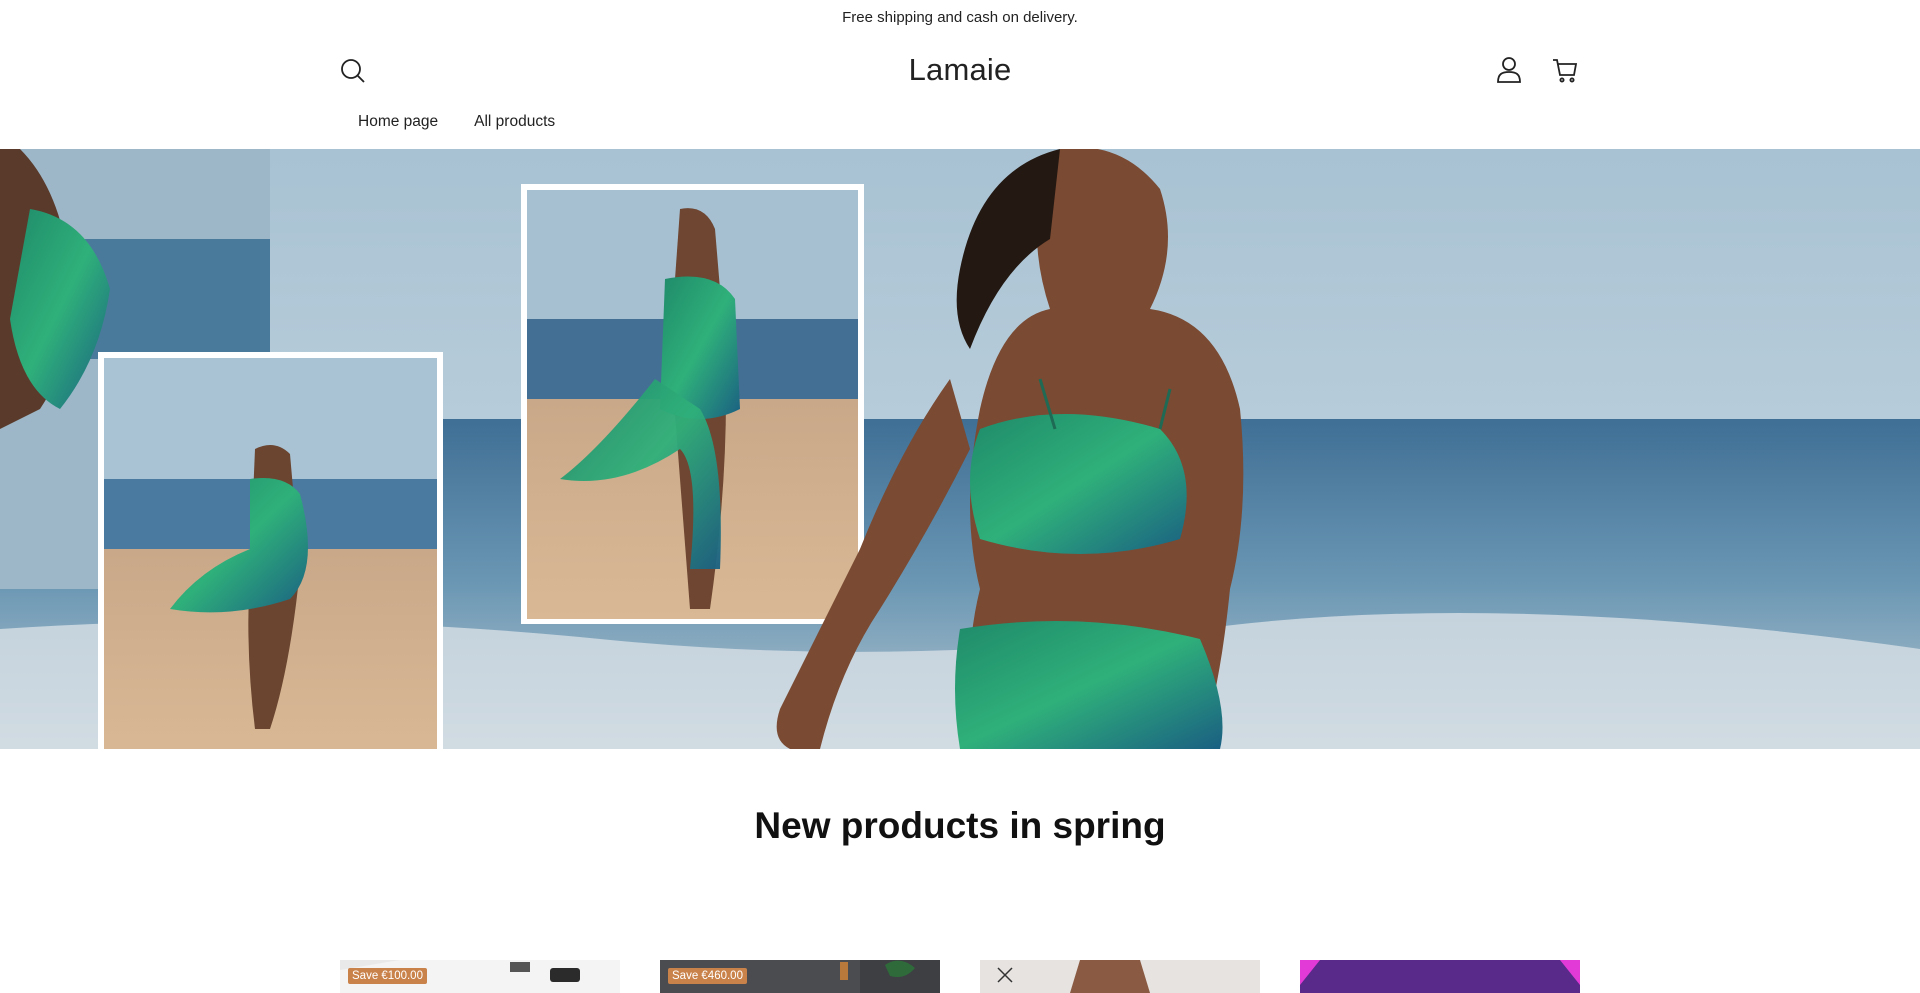 This screenshot has height=993, width=1920. Describe the element at coordinates (960, 91) in the screenshot. I see `site-header: Lamaie Home page All products` at that location.